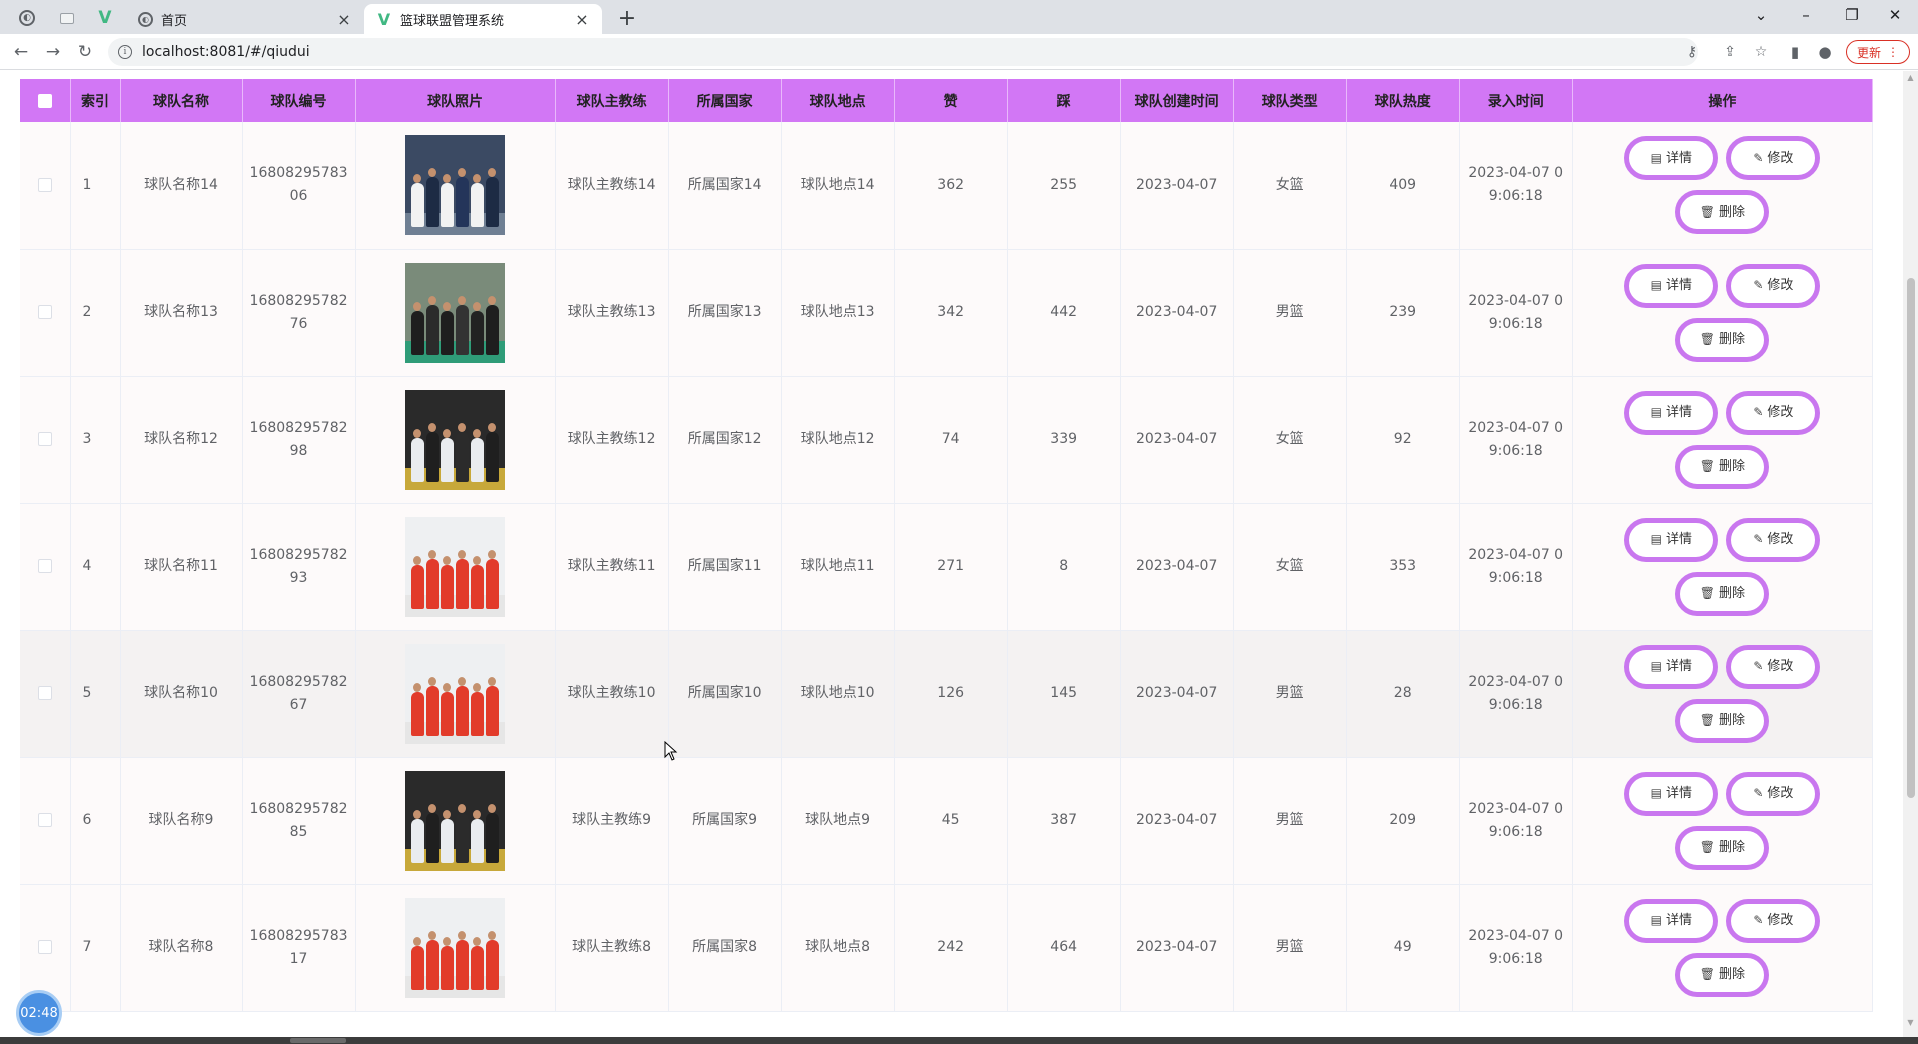 The image size is (1918, 1044). What do you see at coordinates (1910, 1022) in the screenshot?
I see `scroll-down-icon: ▼` at bounding box center [1910, 1022].